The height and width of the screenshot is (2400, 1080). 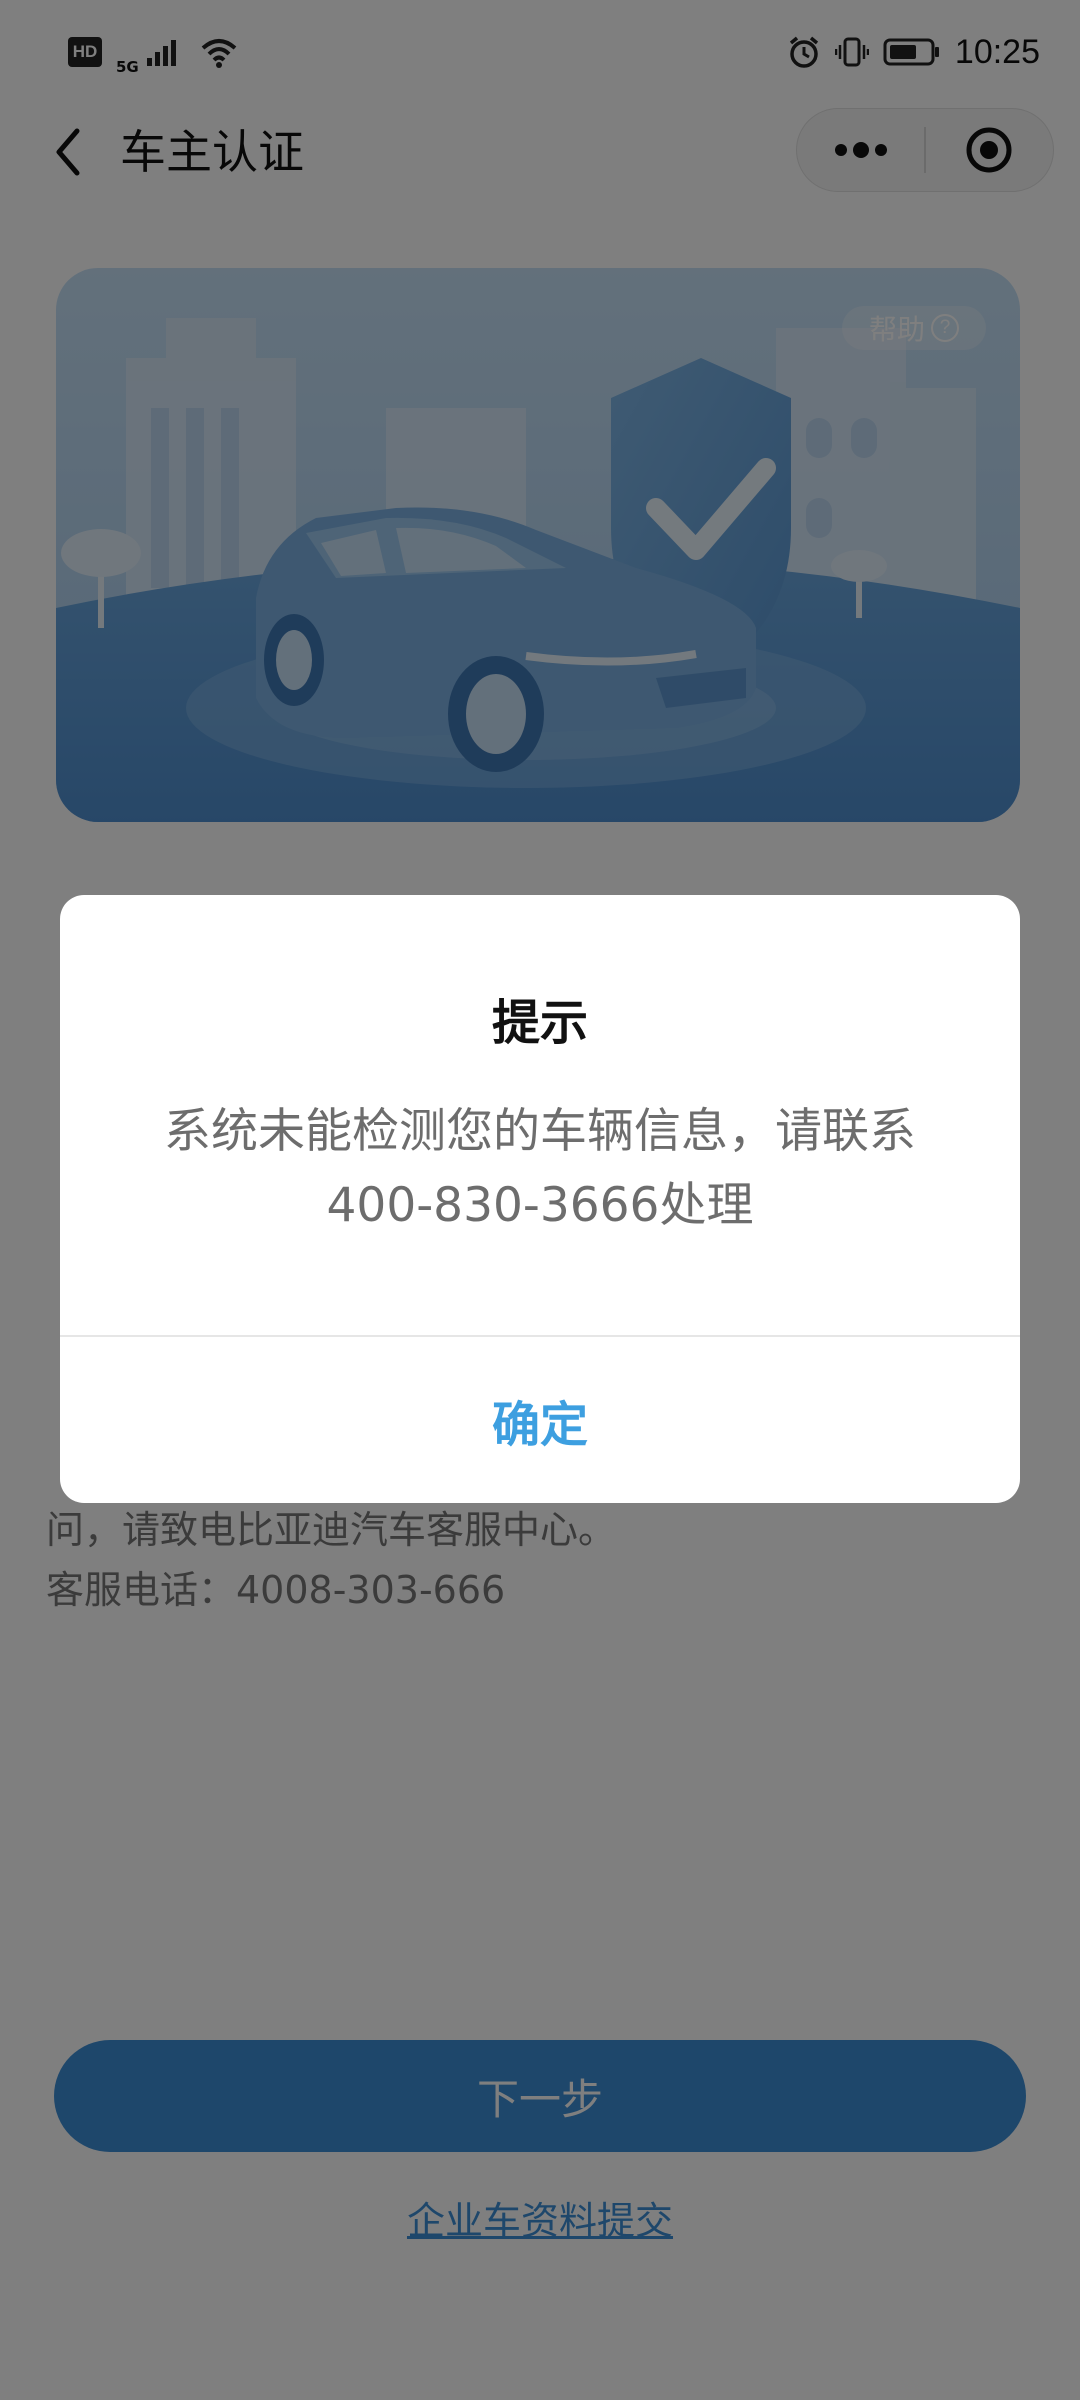 What do you see at coordinates (539, 1023) in the screenshot?
I see `dialog-title: 提示` at bounding box center [539, 1023].